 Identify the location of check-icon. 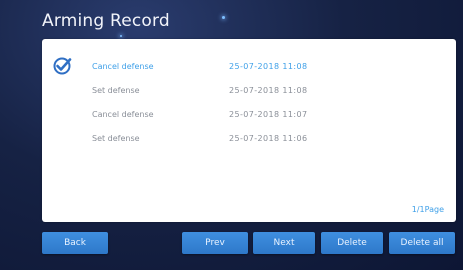
(62, 66).